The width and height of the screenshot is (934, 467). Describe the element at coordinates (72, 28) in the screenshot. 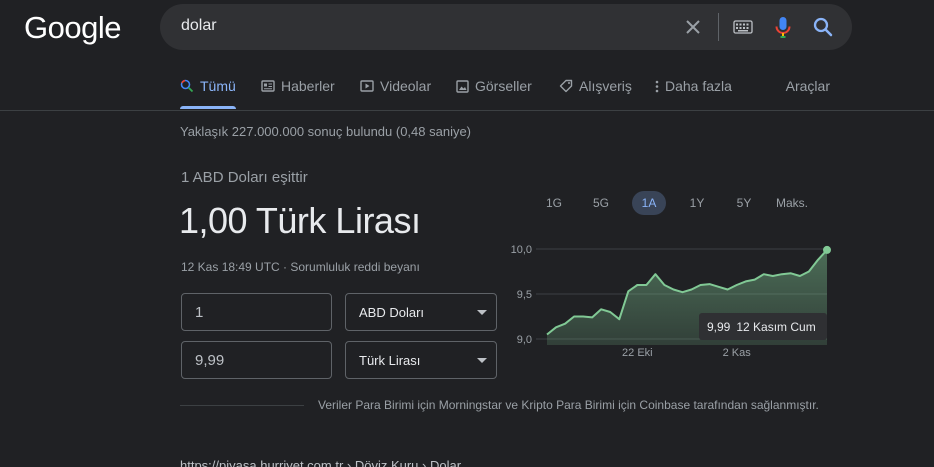

I see `google-logo: Google` at that location.